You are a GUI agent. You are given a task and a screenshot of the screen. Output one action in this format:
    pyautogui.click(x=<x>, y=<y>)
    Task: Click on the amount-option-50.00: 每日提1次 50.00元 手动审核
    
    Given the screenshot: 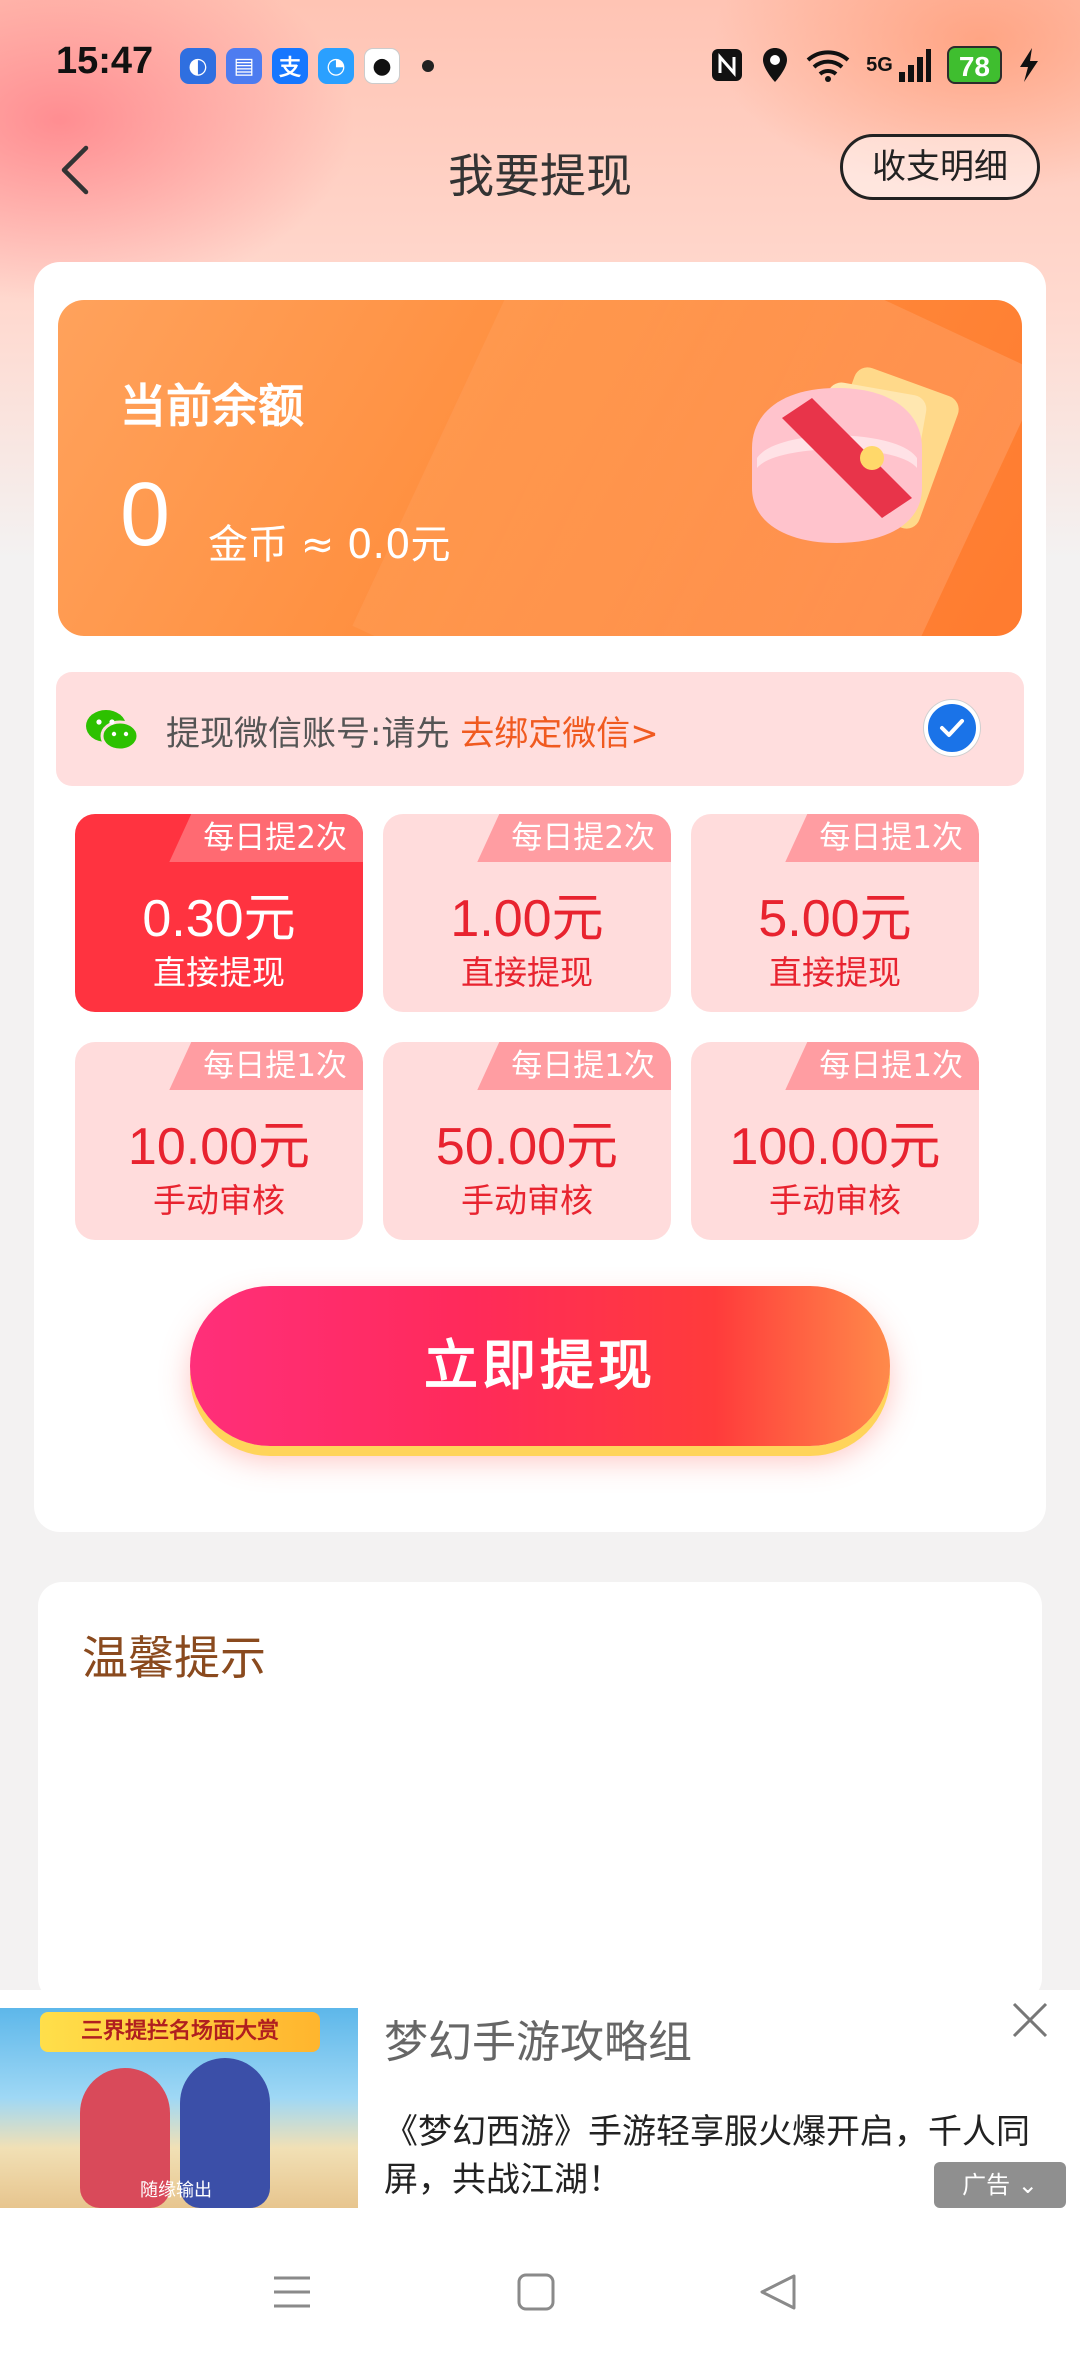 What is the action you would take?
    pyautogui.click(x=527, y=1141)
    